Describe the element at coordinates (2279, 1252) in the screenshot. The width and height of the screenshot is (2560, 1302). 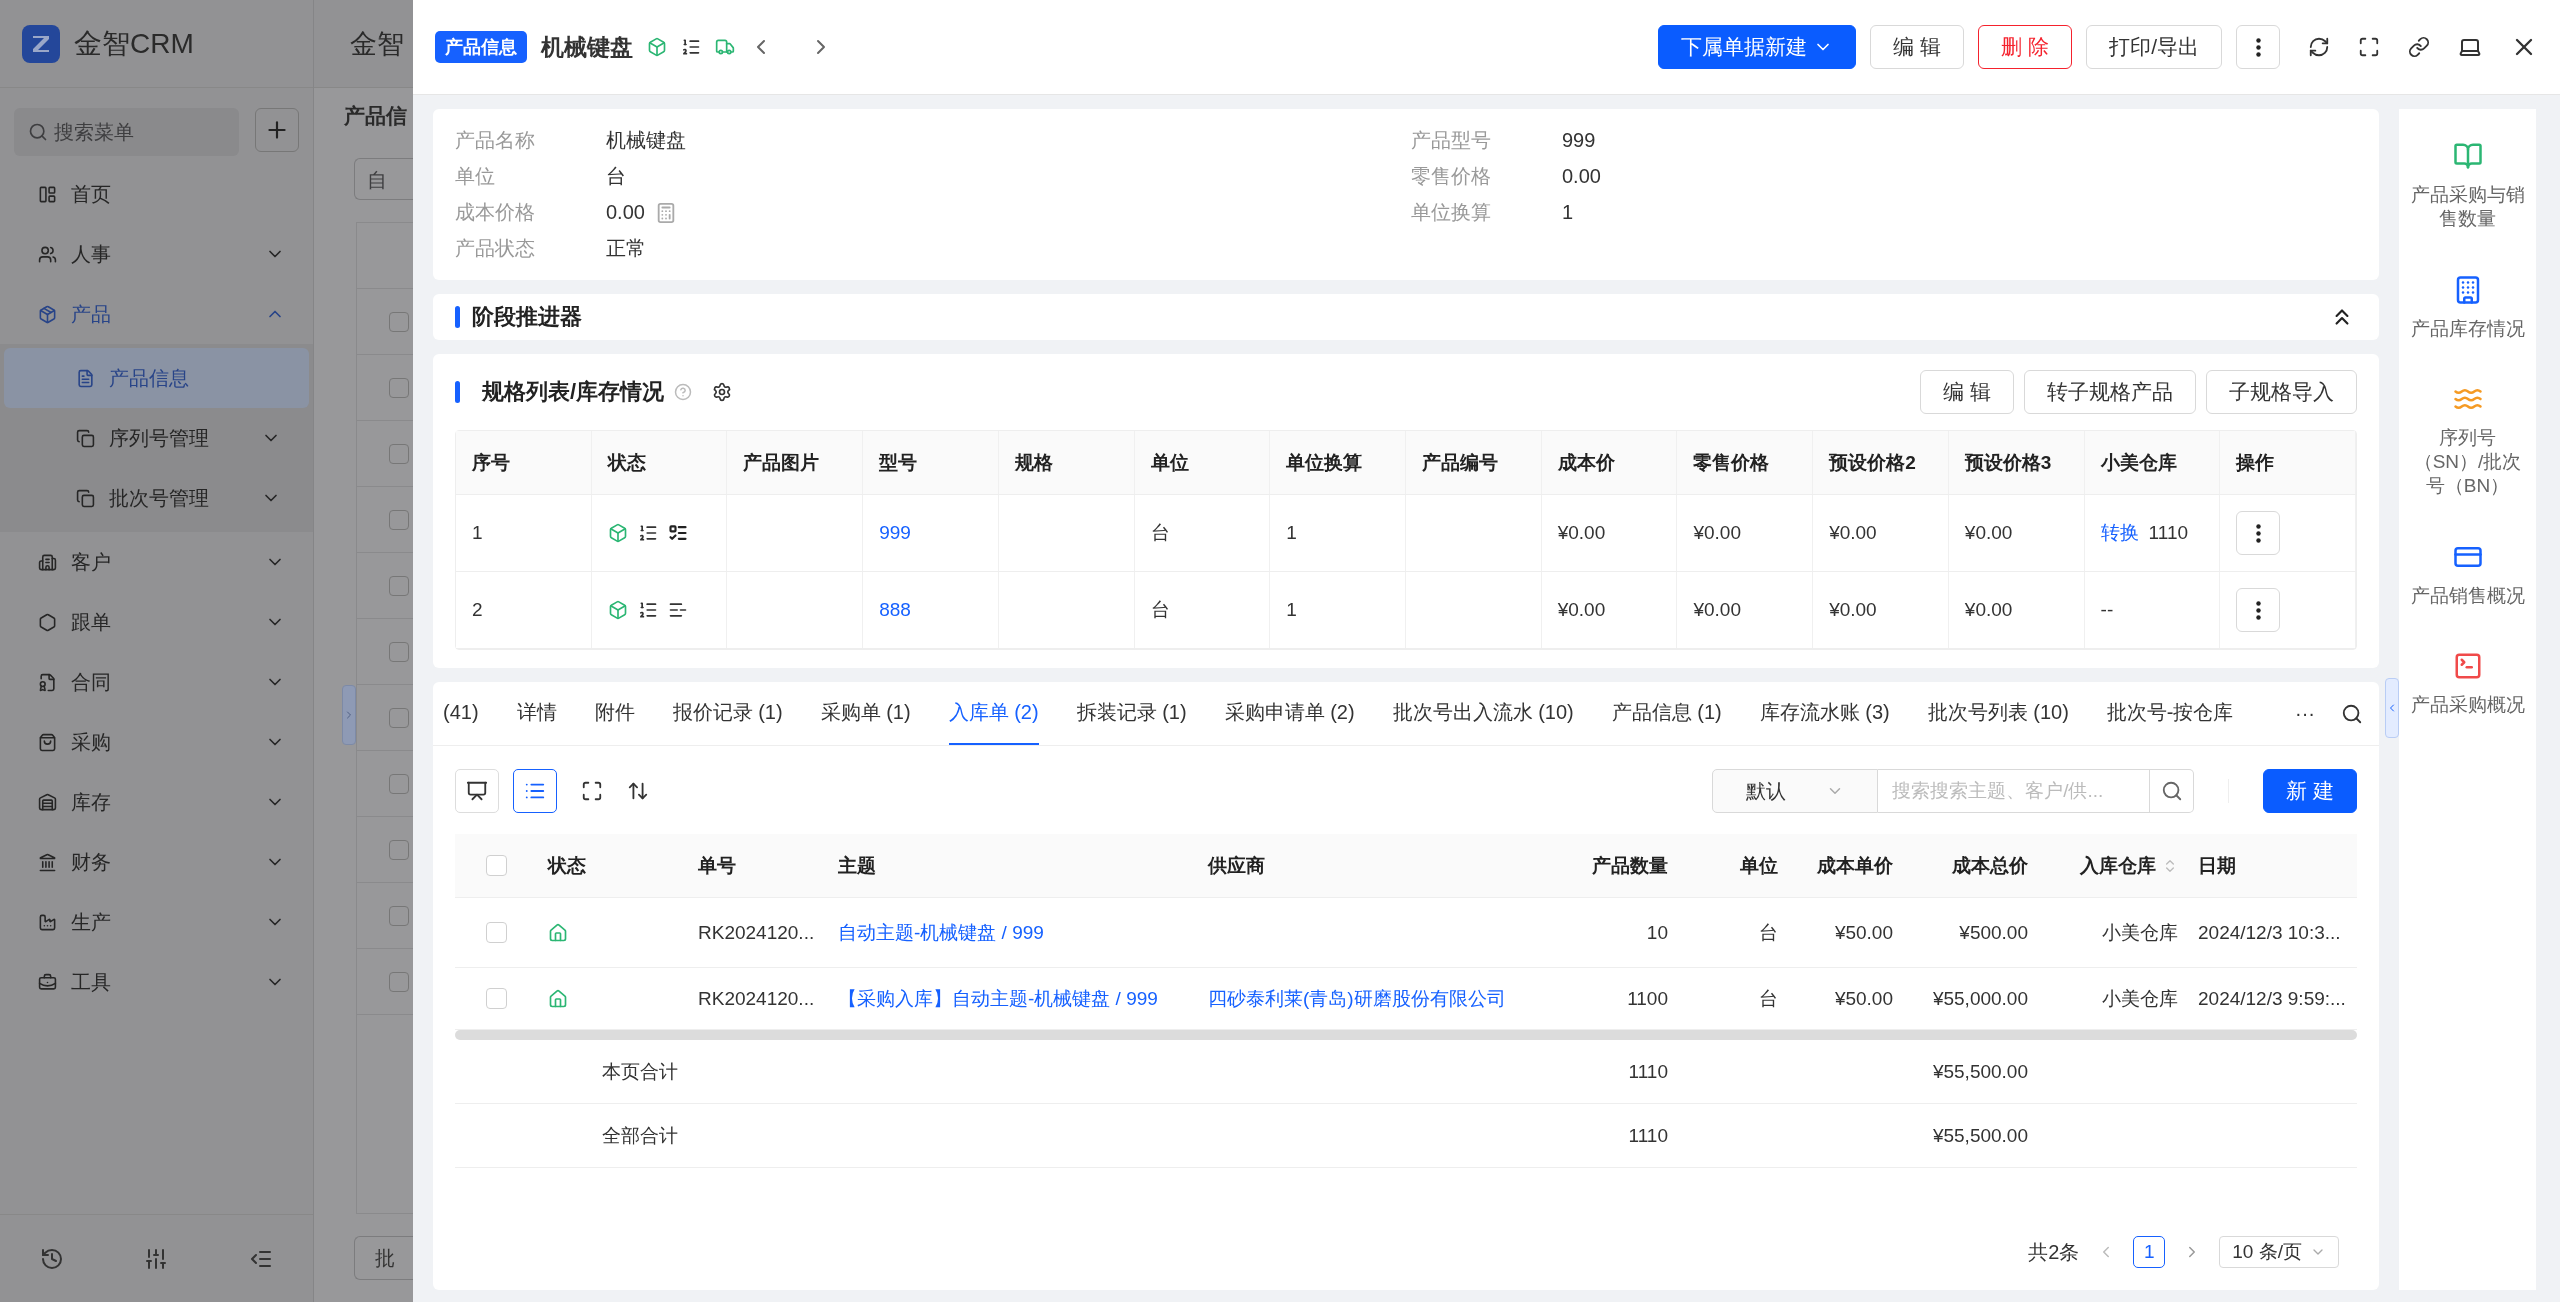
I see `page-size-select: 10 条/页` at that location.